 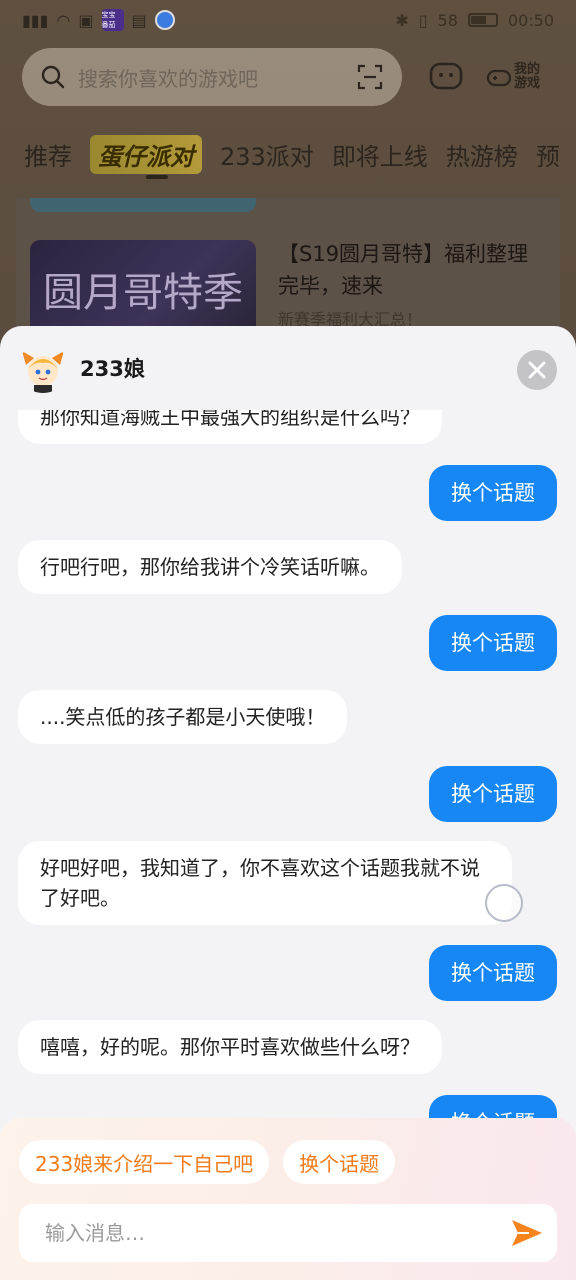 What do you see at coordinates (265, 883) in the screenshot?
I see `bot-message: 好吧好吧，我知道了，你不喜欢这个话题我就不说了好吧。` at bounding box center [265, 883].